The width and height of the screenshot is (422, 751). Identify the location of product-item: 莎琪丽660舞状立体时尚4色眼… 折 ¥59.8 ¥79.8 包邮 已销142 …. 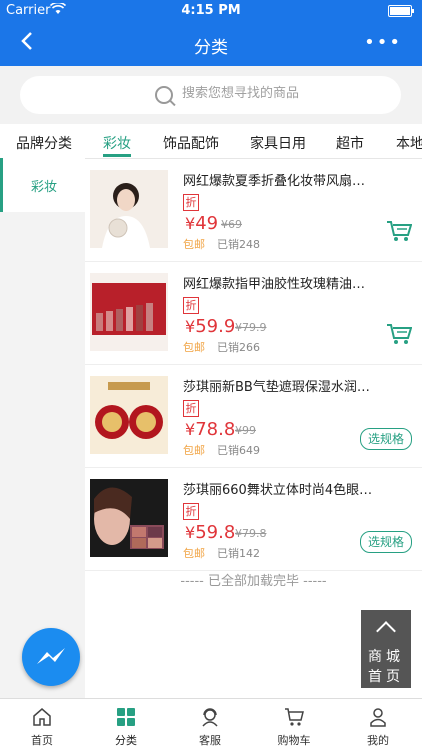
(253, 519).